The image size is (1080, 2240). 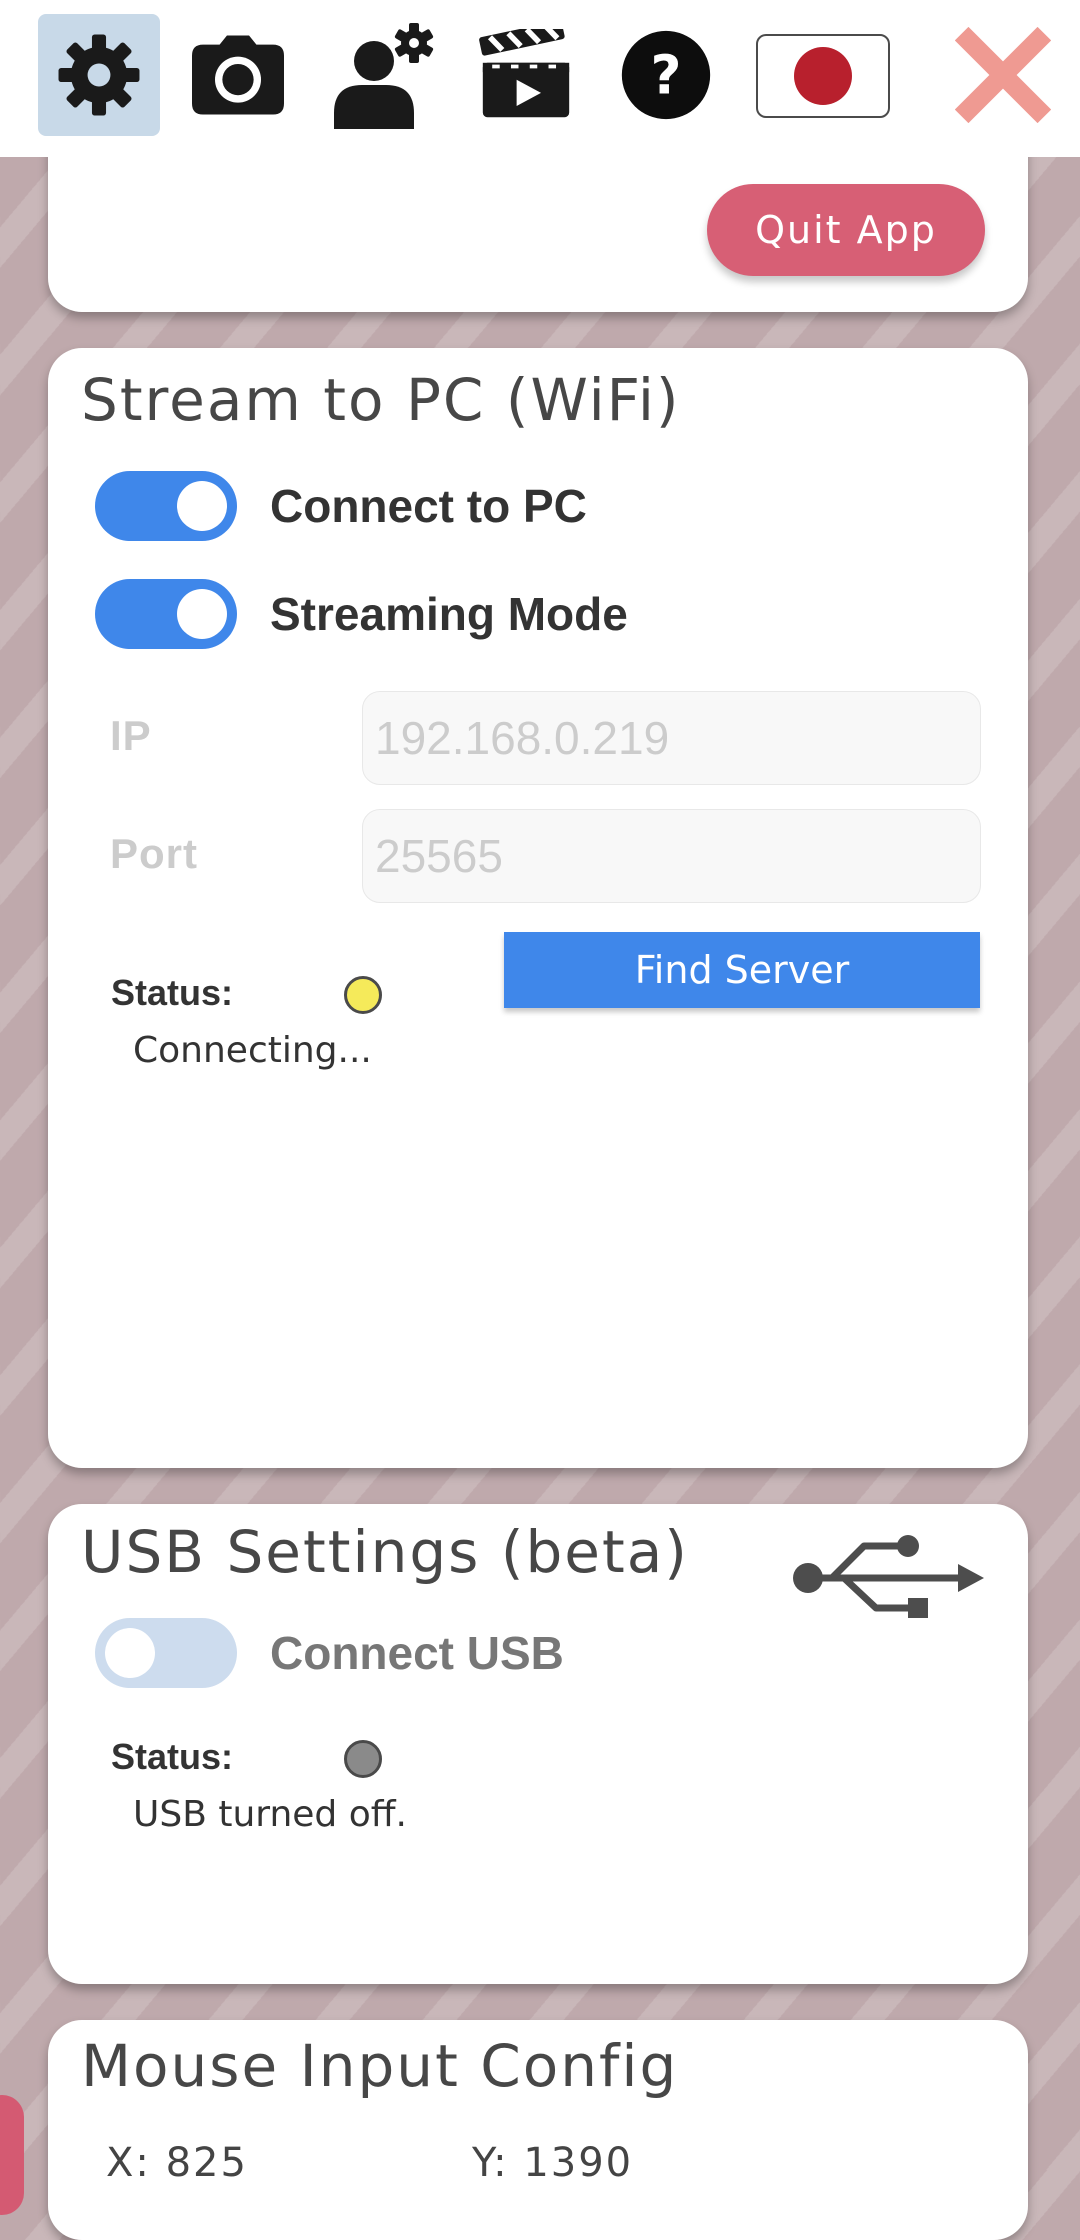 I want to click on stream-panel-title: Stream to PC (WiFi), so click(x=381, y=400).